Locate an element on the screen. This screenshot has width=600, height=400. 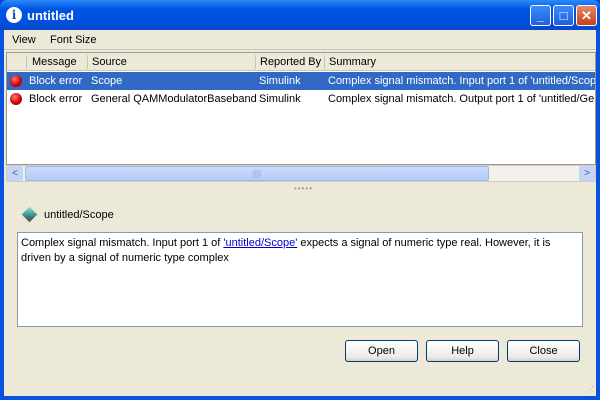
menu-font-size: Font Size is located at coordinates (73, 40).